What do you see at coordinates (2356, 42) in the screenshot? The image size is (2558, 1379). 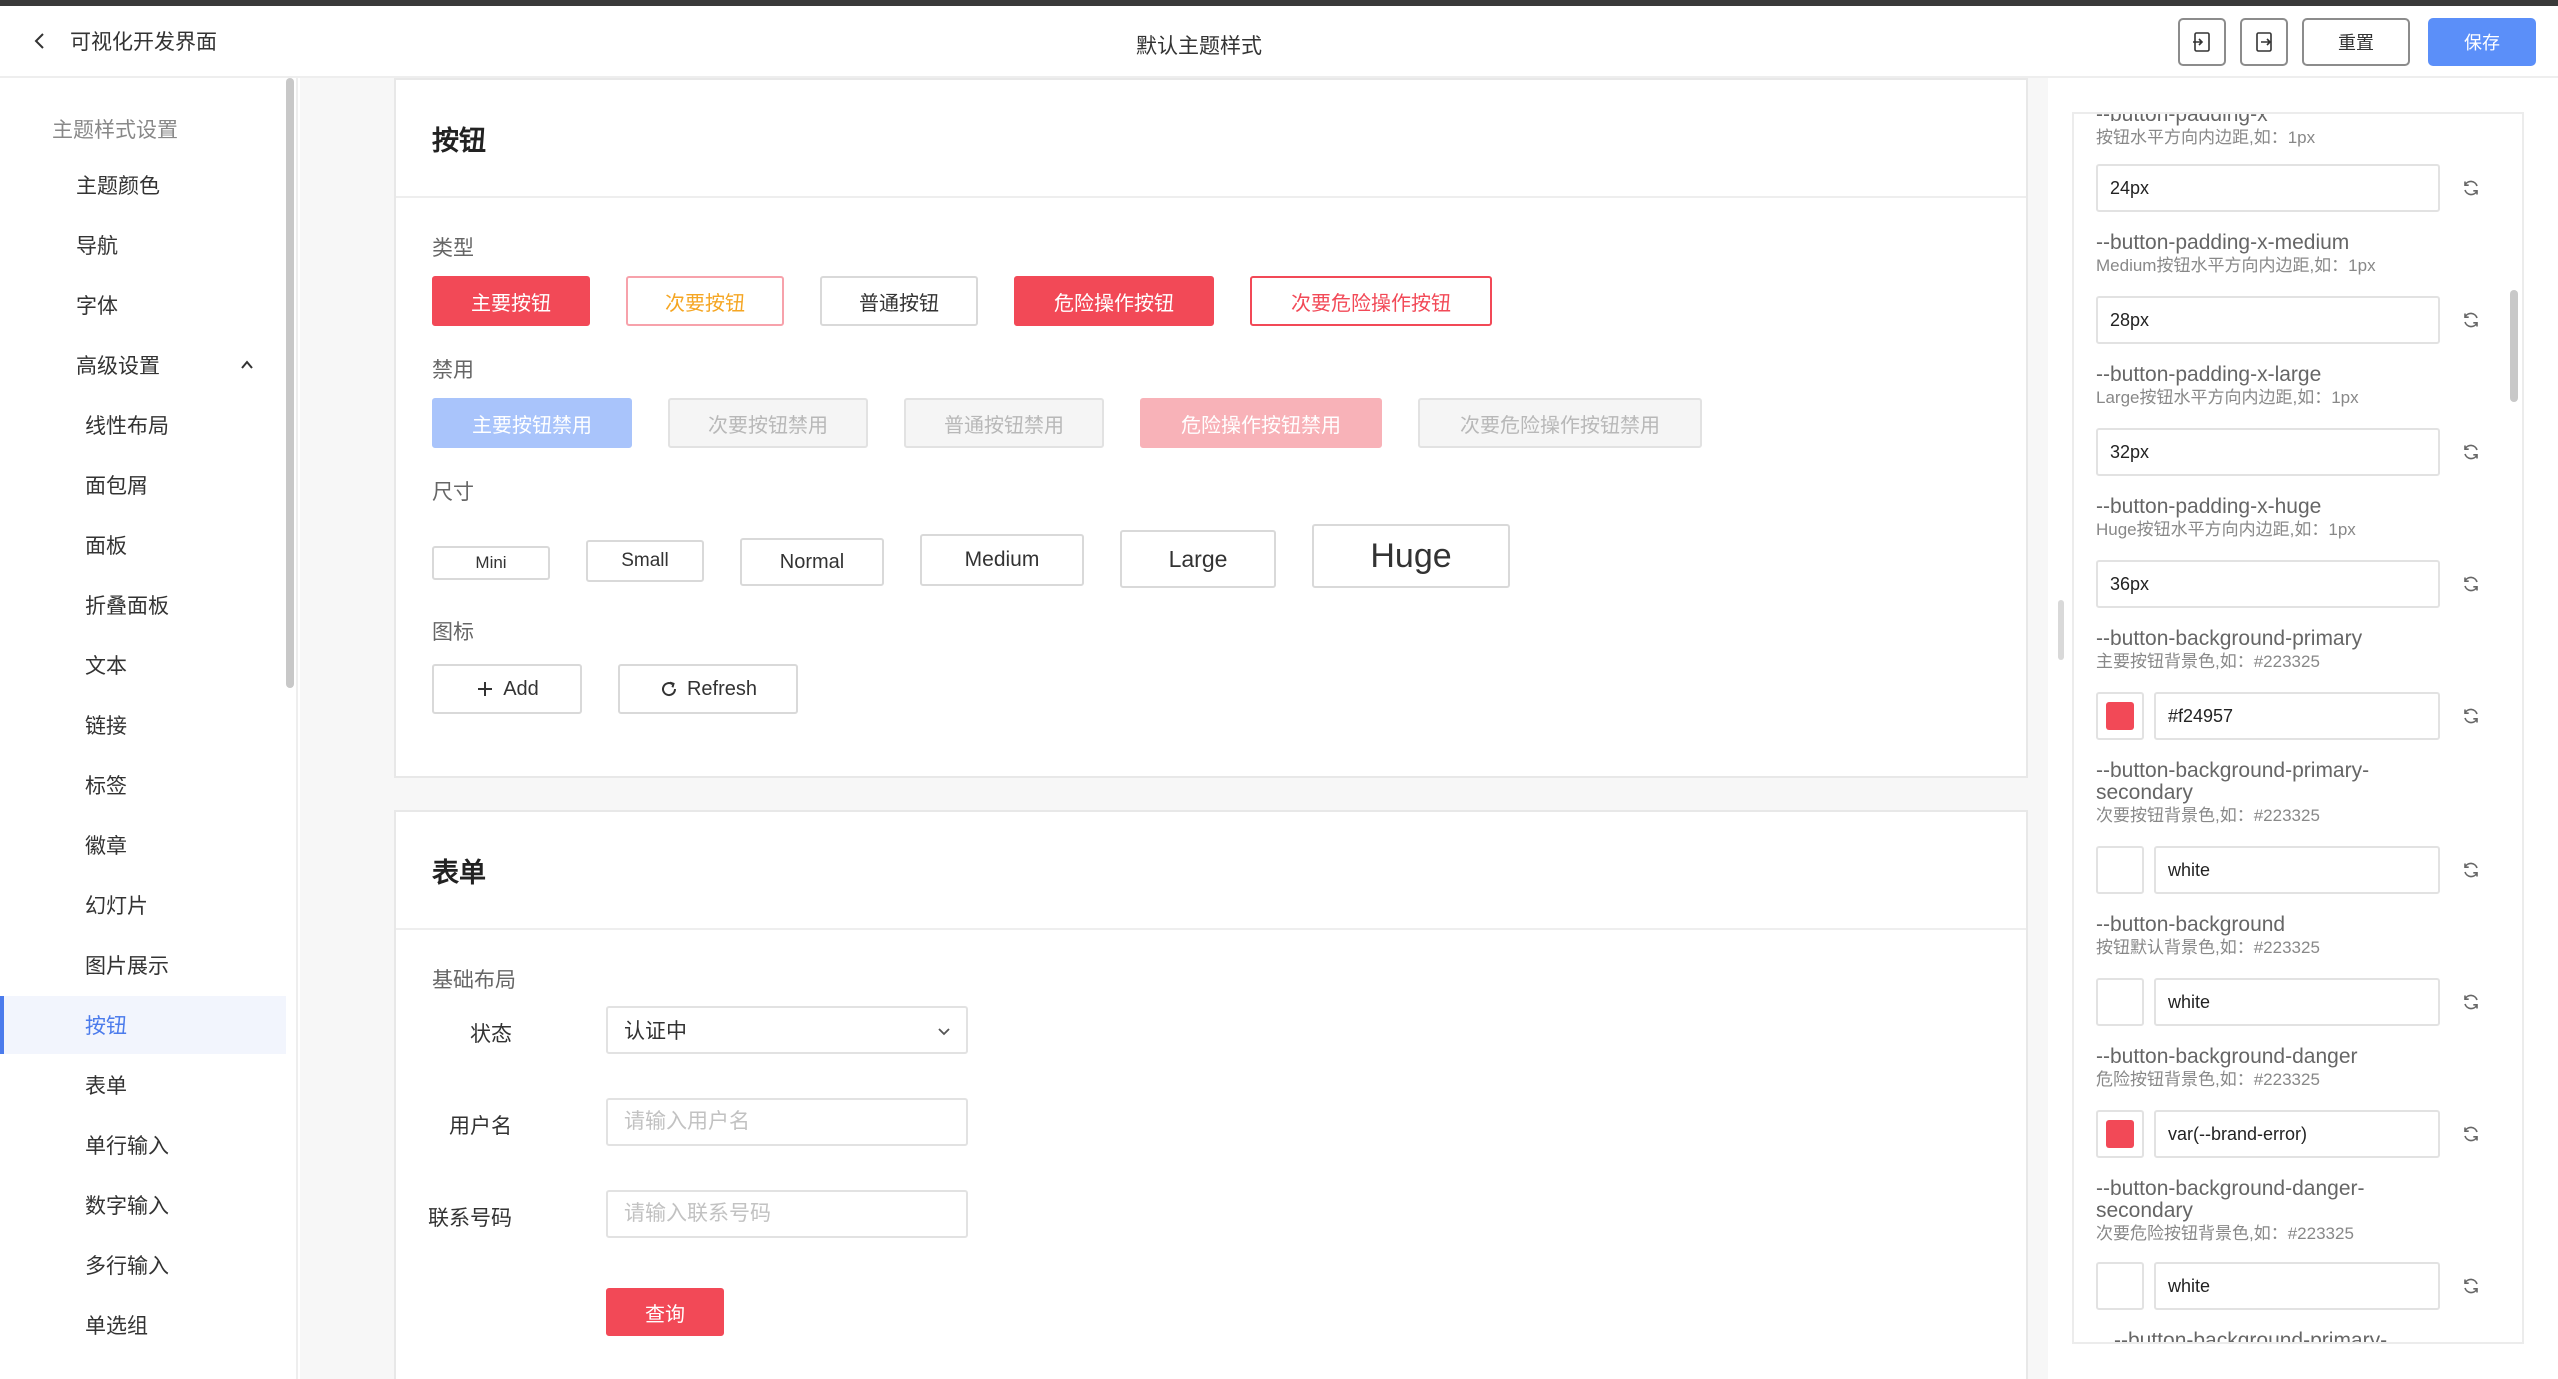 I see `reset-button: 重置` at bounding box center [2356, 42].